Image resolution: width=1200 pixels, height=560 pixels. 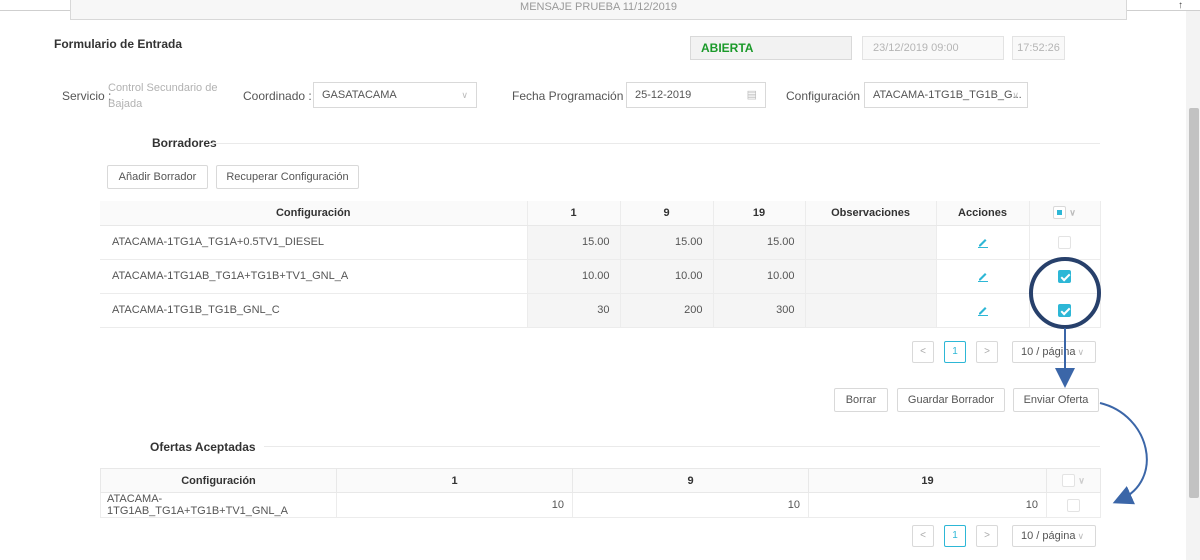 What do you see at coordinates (1088, 381) in the screenshot?
I see `annotation-overlay` at bounding box center [1088, 381].